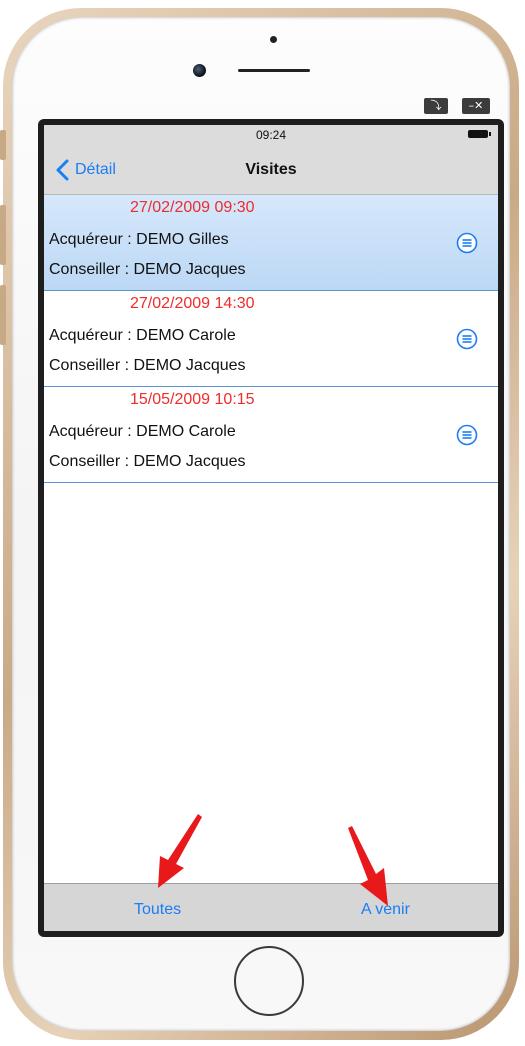 The image size is (525, 1046). What do you see at coordinates (274, 70) in the screenshot?
I see `earpiece-speaker` at bounding box center [274, 70].